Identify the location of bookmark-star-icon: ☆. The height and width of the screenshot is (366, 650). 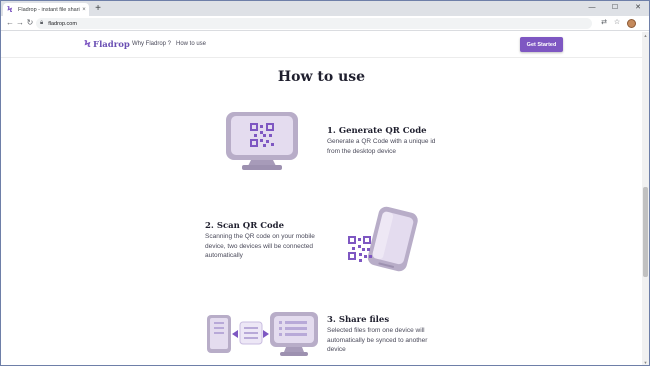
(617, 23).